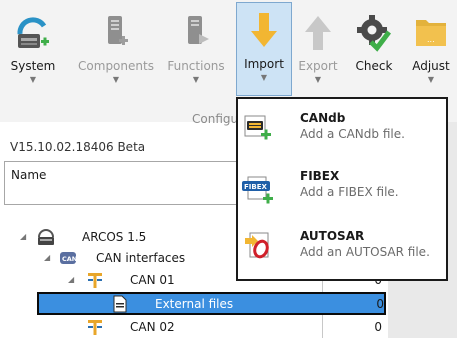  I want to click on system-button: System ▼, so click(33, 52).